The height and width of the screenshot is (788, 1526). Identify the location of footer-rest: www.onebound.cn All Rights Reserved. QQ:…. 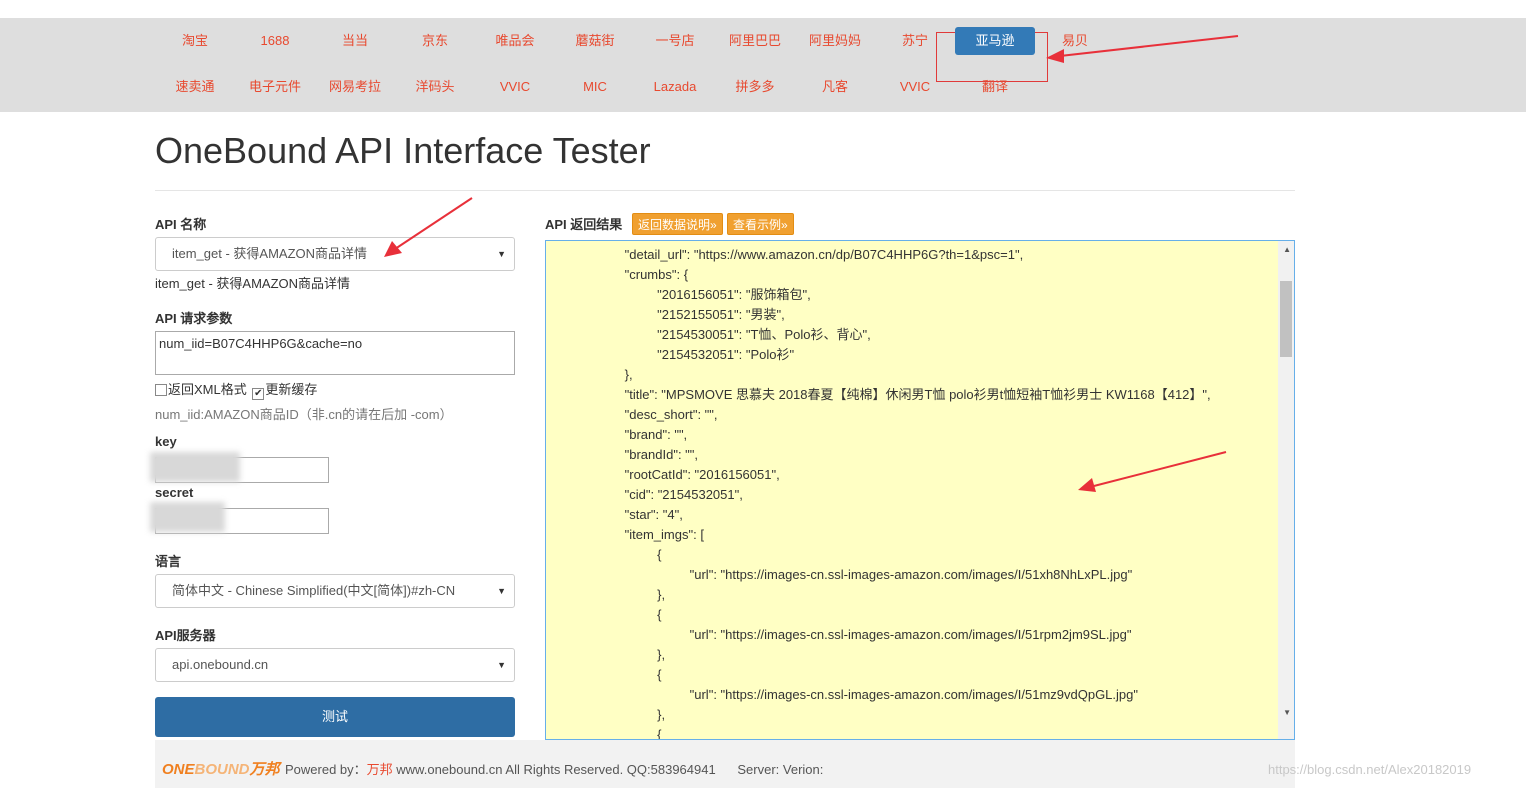
(608, 769).